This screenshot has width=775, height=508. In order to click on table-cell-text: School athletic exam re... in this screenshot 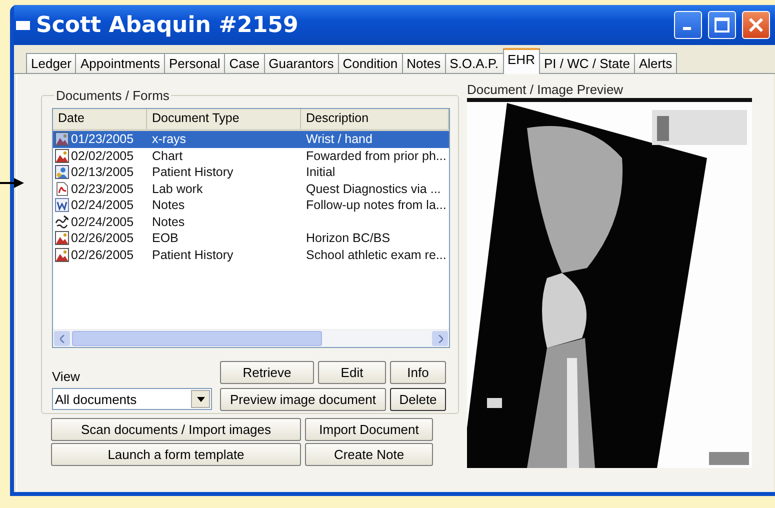, I will do `click(376, 255)`.